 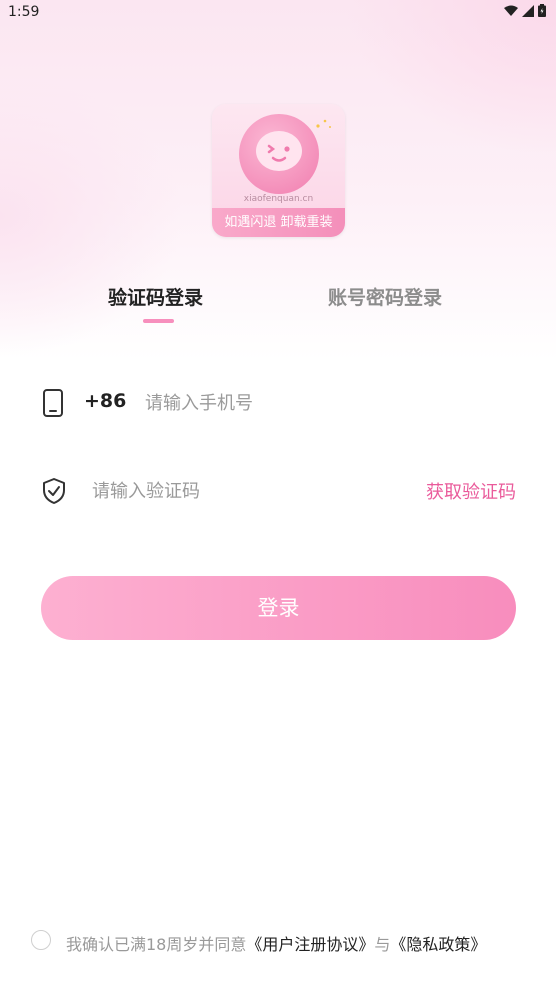 I want to click on tab-sms-login: 验证码登录, so click(x=155, y=296).